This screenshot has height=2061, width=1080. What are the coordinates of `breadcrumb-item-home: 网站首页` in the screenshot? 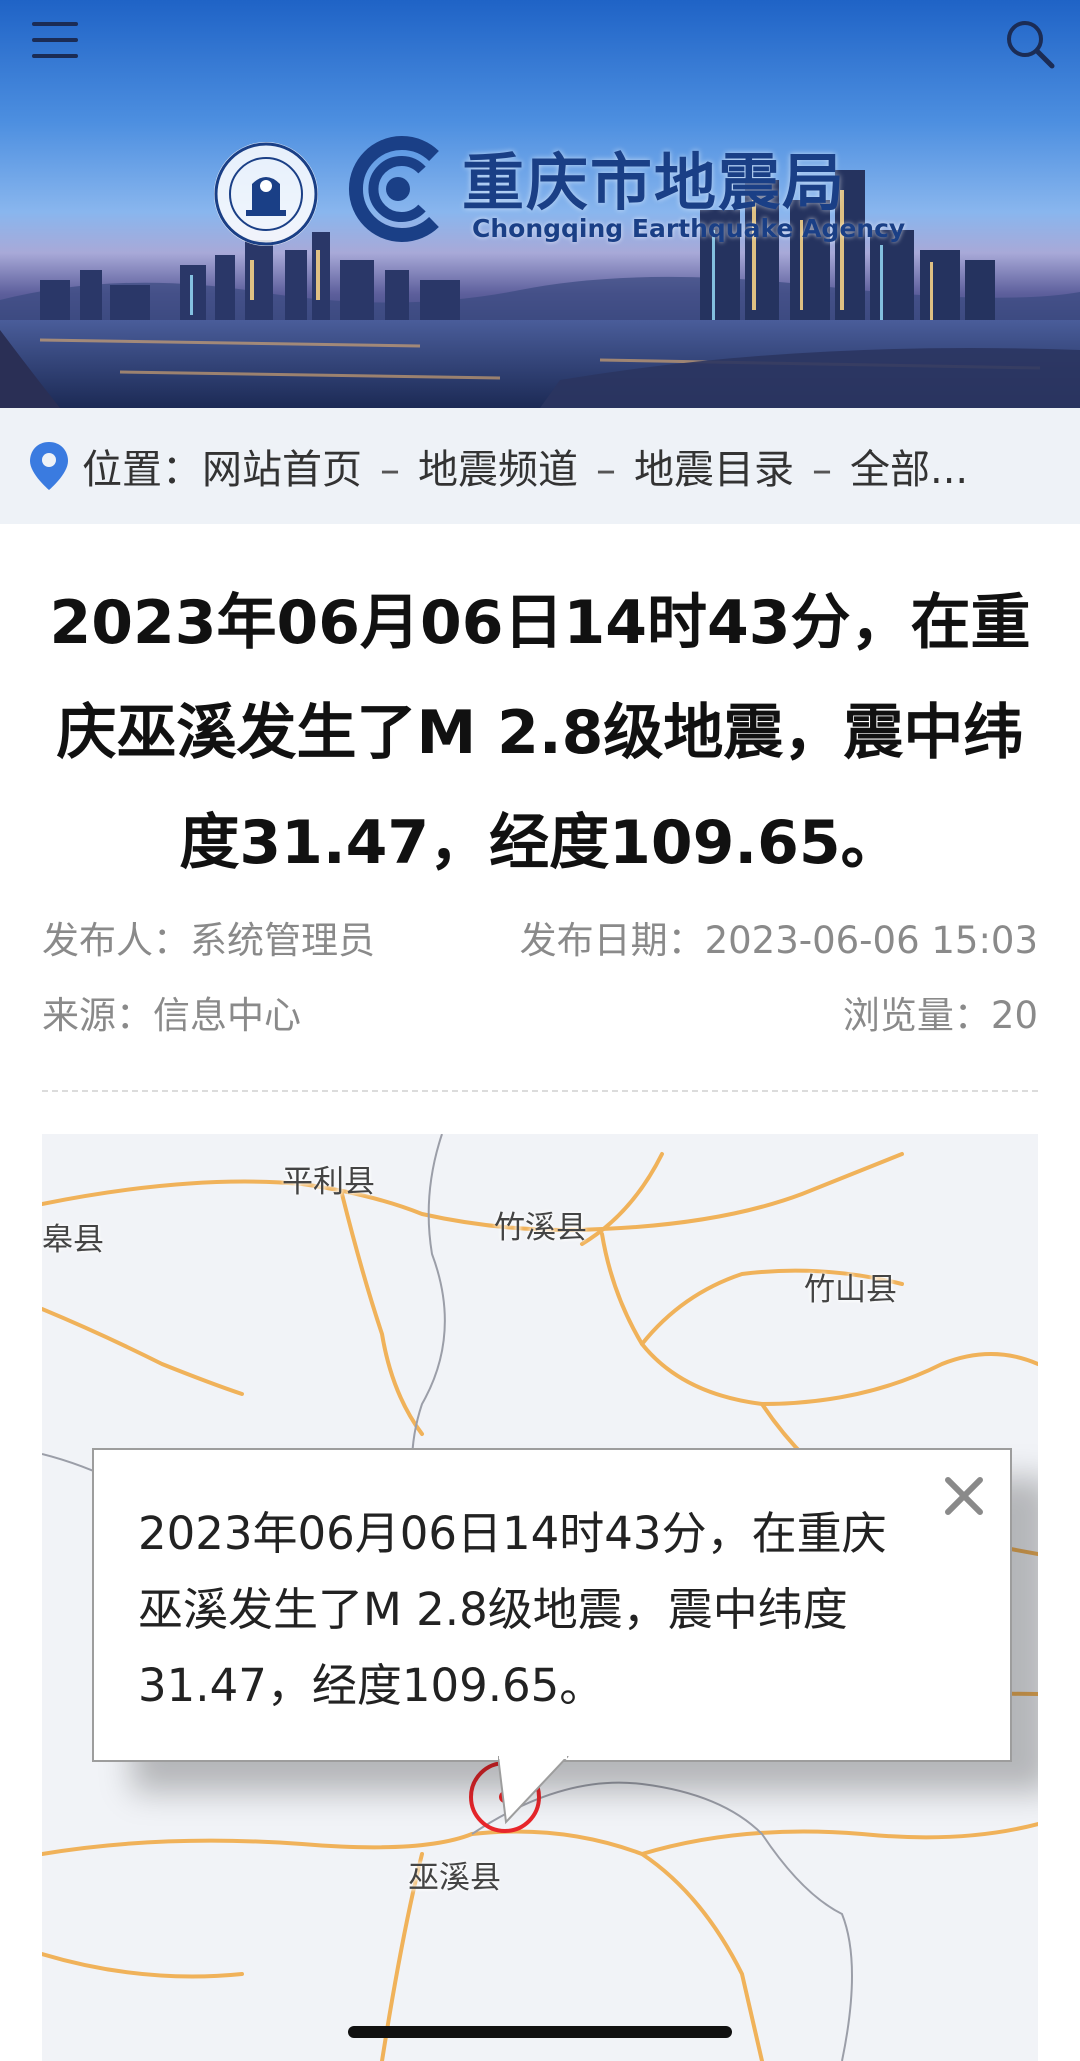 It's located at (282, 470).